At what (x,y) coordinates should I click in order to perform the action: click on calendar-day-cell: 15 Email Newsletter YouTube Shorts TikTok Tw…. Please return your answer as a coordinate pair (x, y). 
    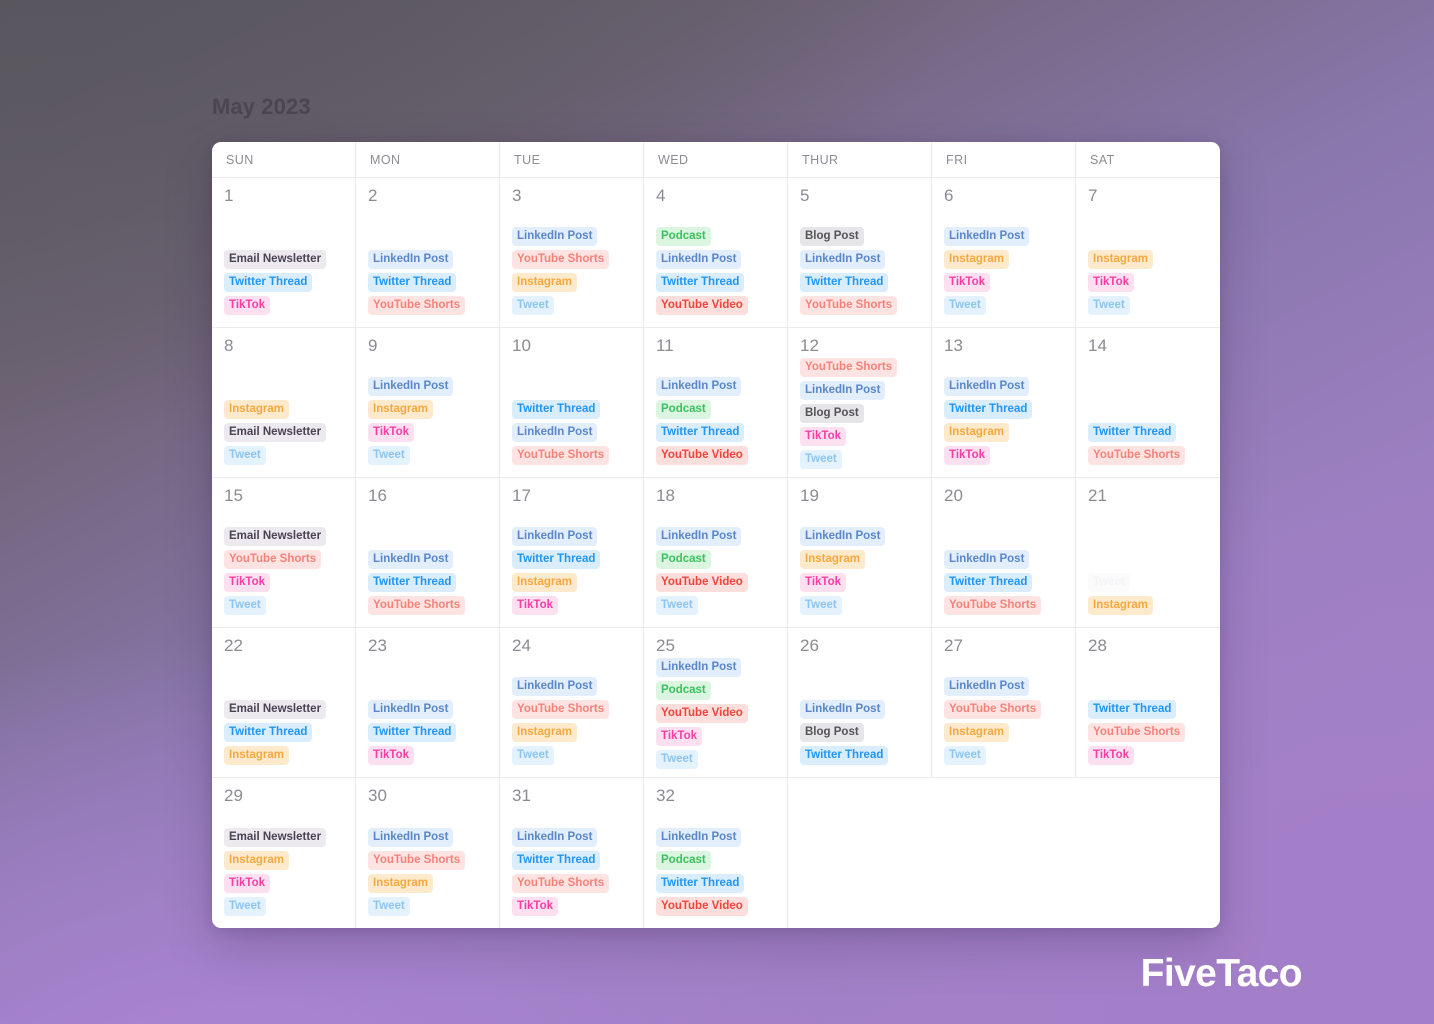
    Looking at the image, I should click on (284, 552).